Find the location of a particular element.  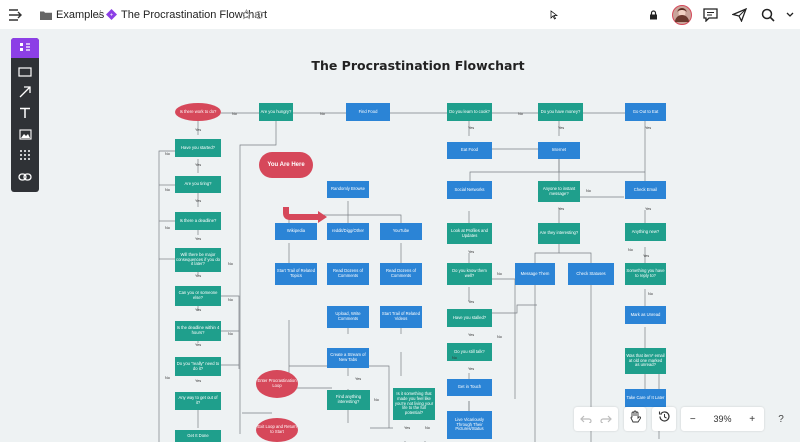

undo-icon is located at coordinates (586, 419).